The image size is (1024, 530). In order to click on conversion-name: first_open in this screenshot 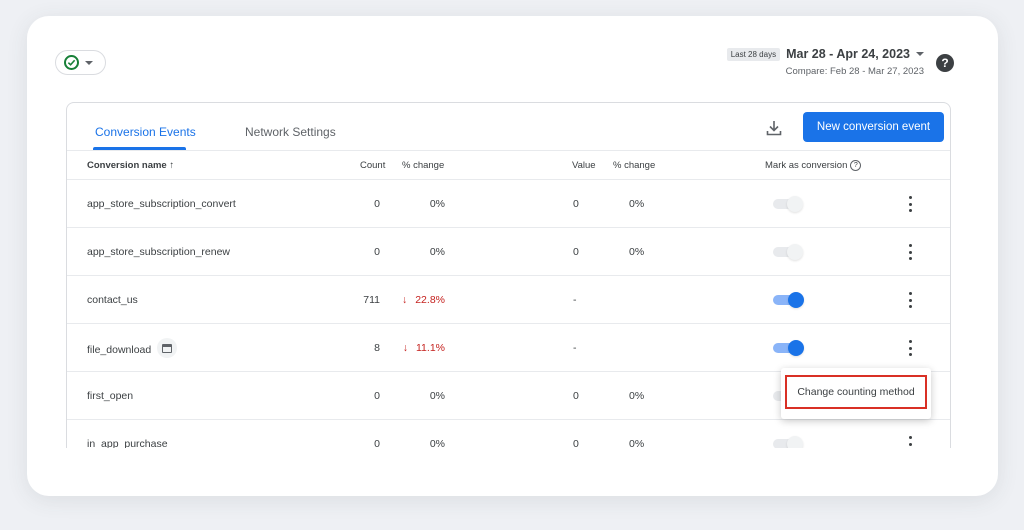, I will do `click(110, 396)`.